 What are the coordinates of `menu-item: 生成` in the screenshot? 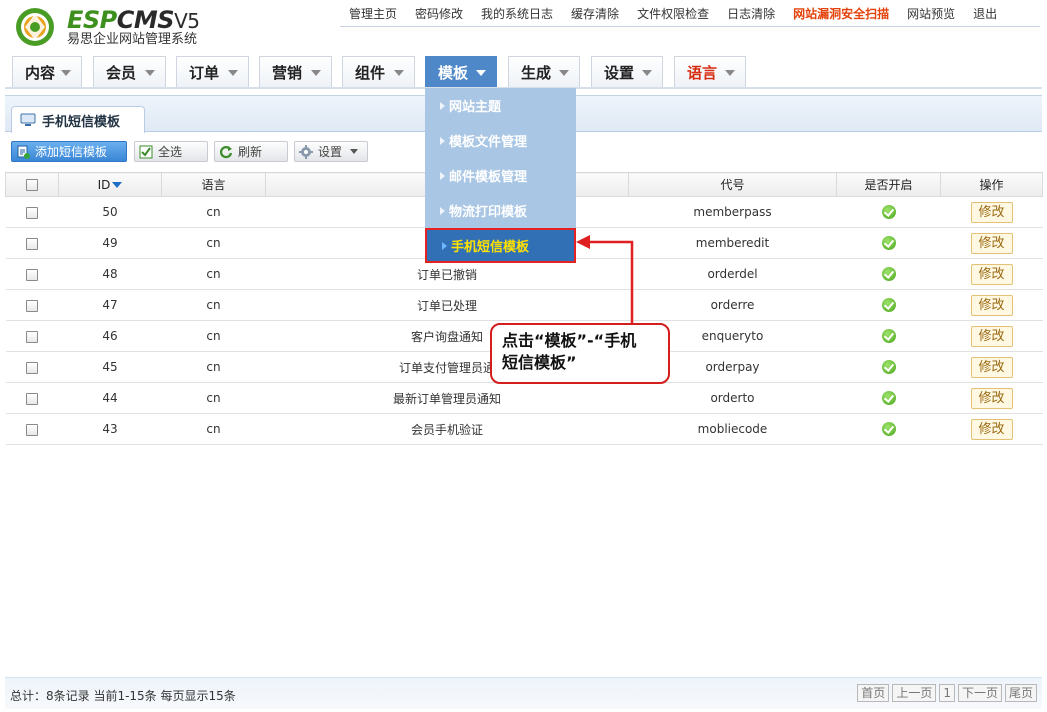 It's located at (544, 71).